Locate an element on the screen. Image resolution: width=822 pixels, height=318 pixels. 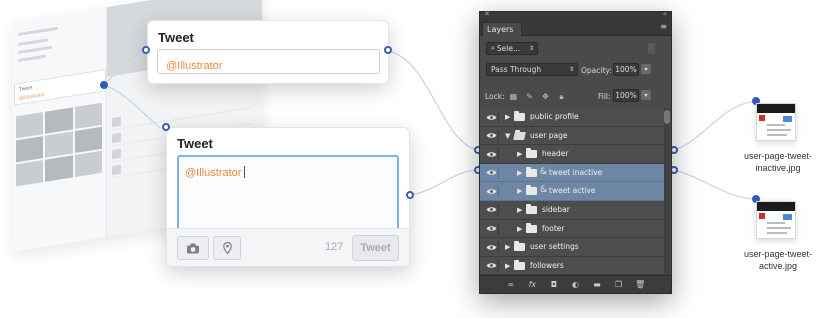
layer-name: tweet inactive is located at coordinates (576, 172).